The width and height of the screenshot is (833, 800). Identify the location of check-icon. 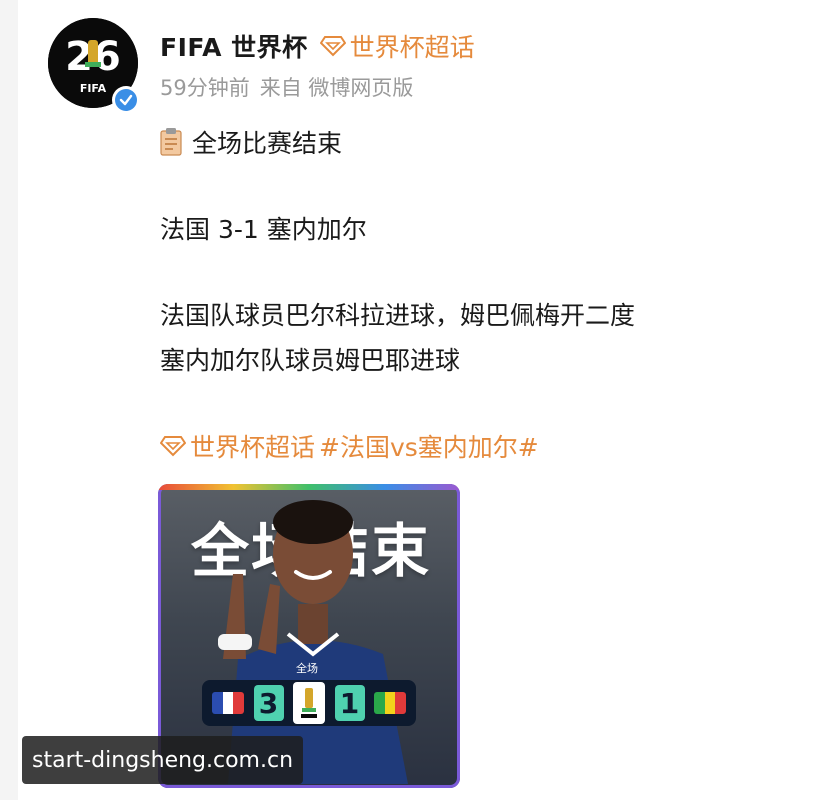
(126, 100).